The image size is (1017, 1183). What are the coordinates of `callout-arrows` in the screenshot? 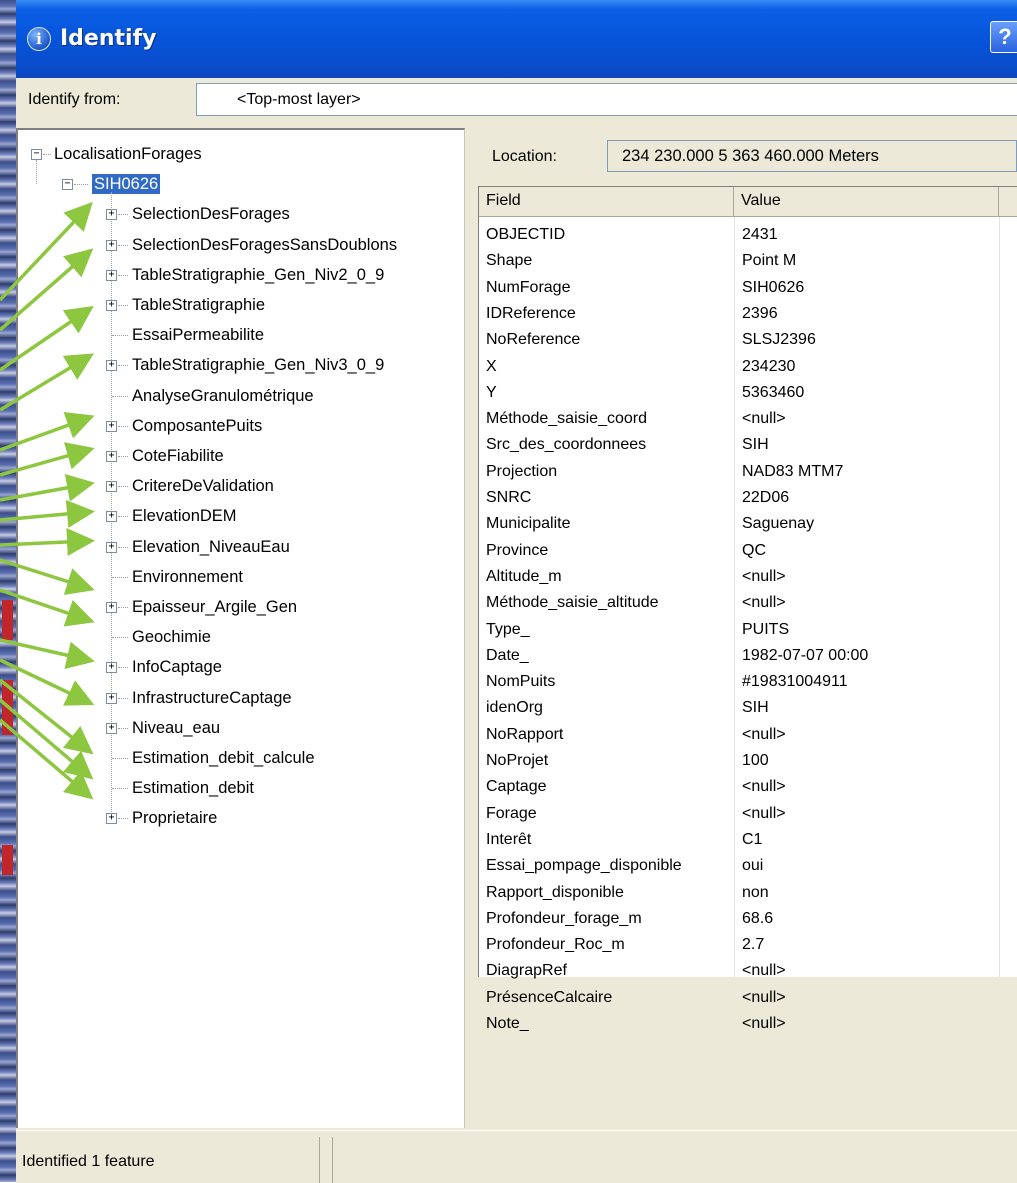 It's located at (47, 500).